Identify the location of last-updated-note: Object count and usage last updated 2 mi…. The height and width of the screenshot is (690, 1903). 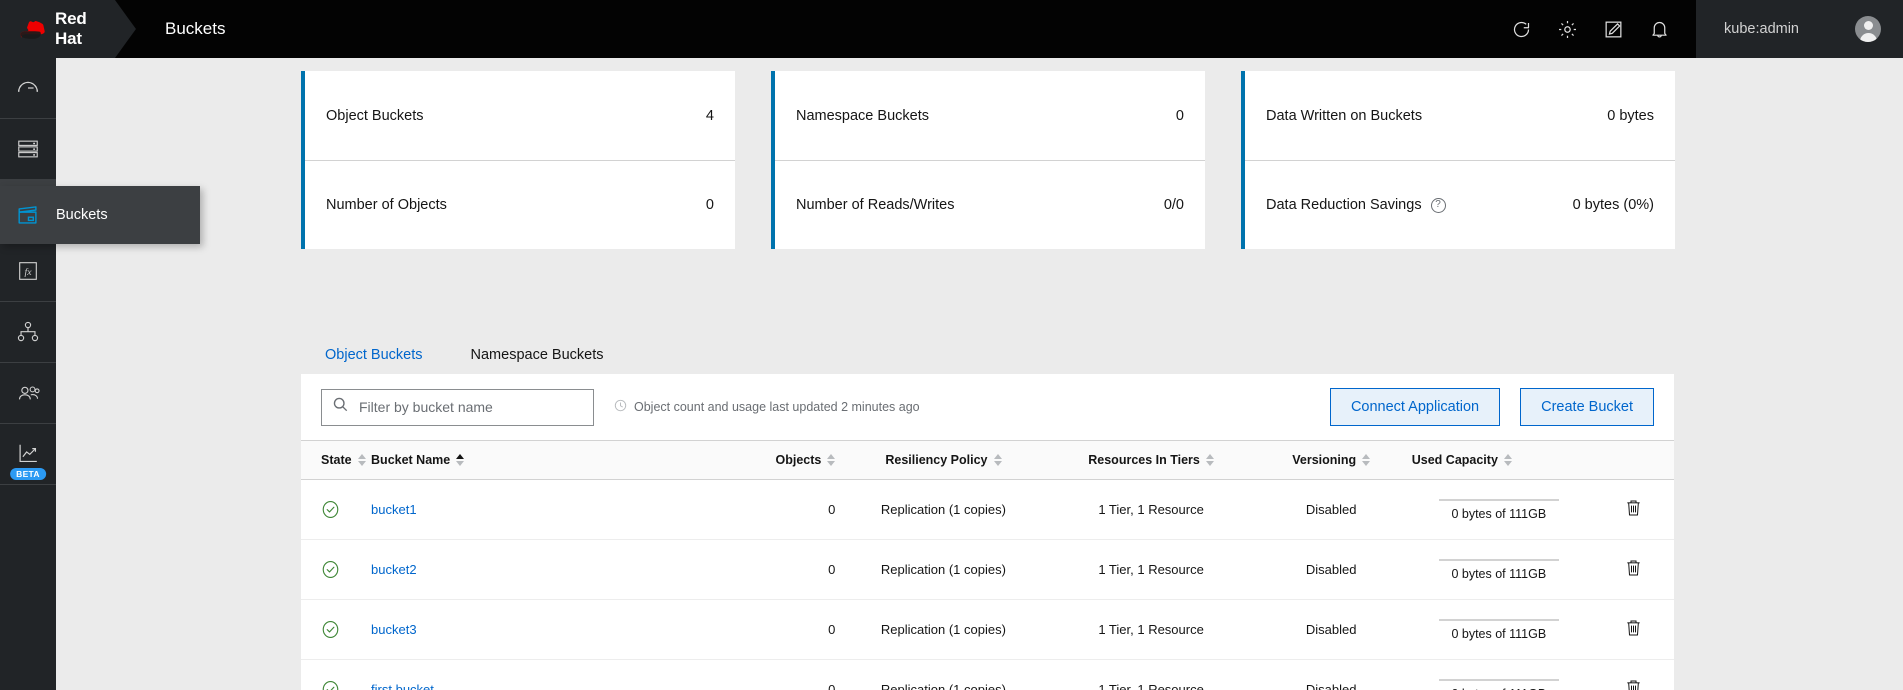
(767, 407).